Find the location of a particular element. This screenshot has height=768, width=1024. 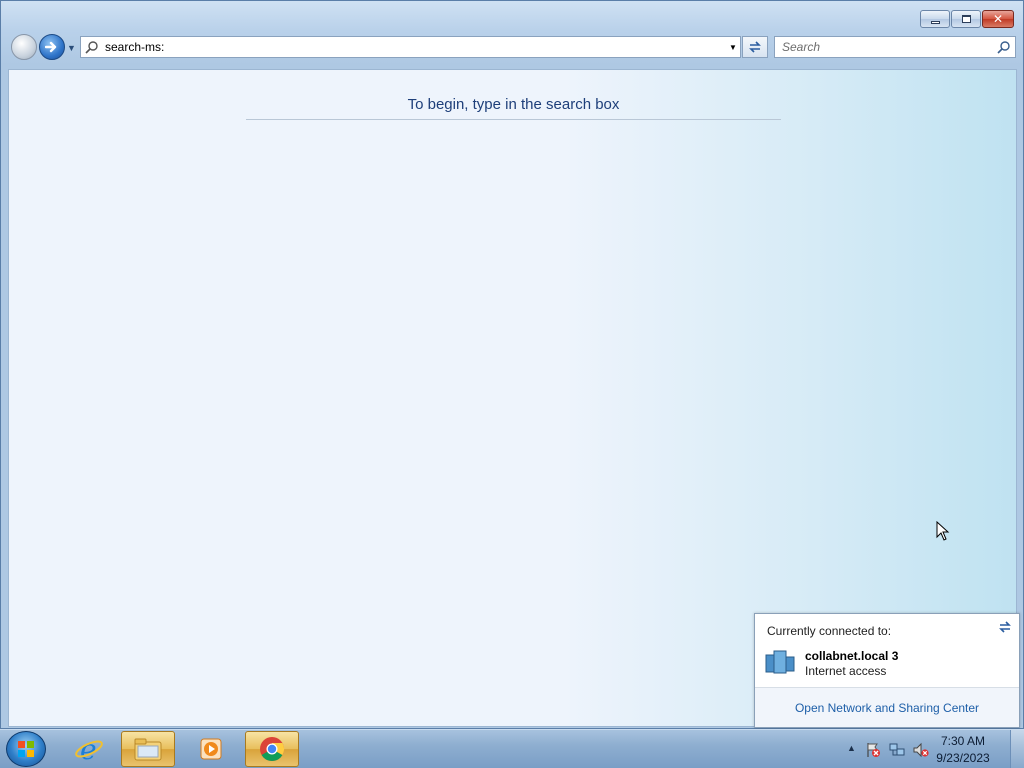

forward-button is located at coordinates (52, 47).